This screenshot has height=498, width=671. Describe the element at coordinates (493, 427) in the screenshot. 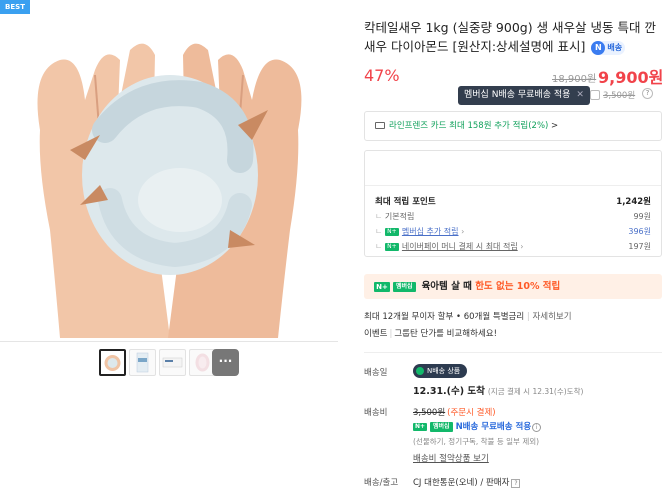

I see `free-shipping-text: N배송 무료배송 적용` at that location.